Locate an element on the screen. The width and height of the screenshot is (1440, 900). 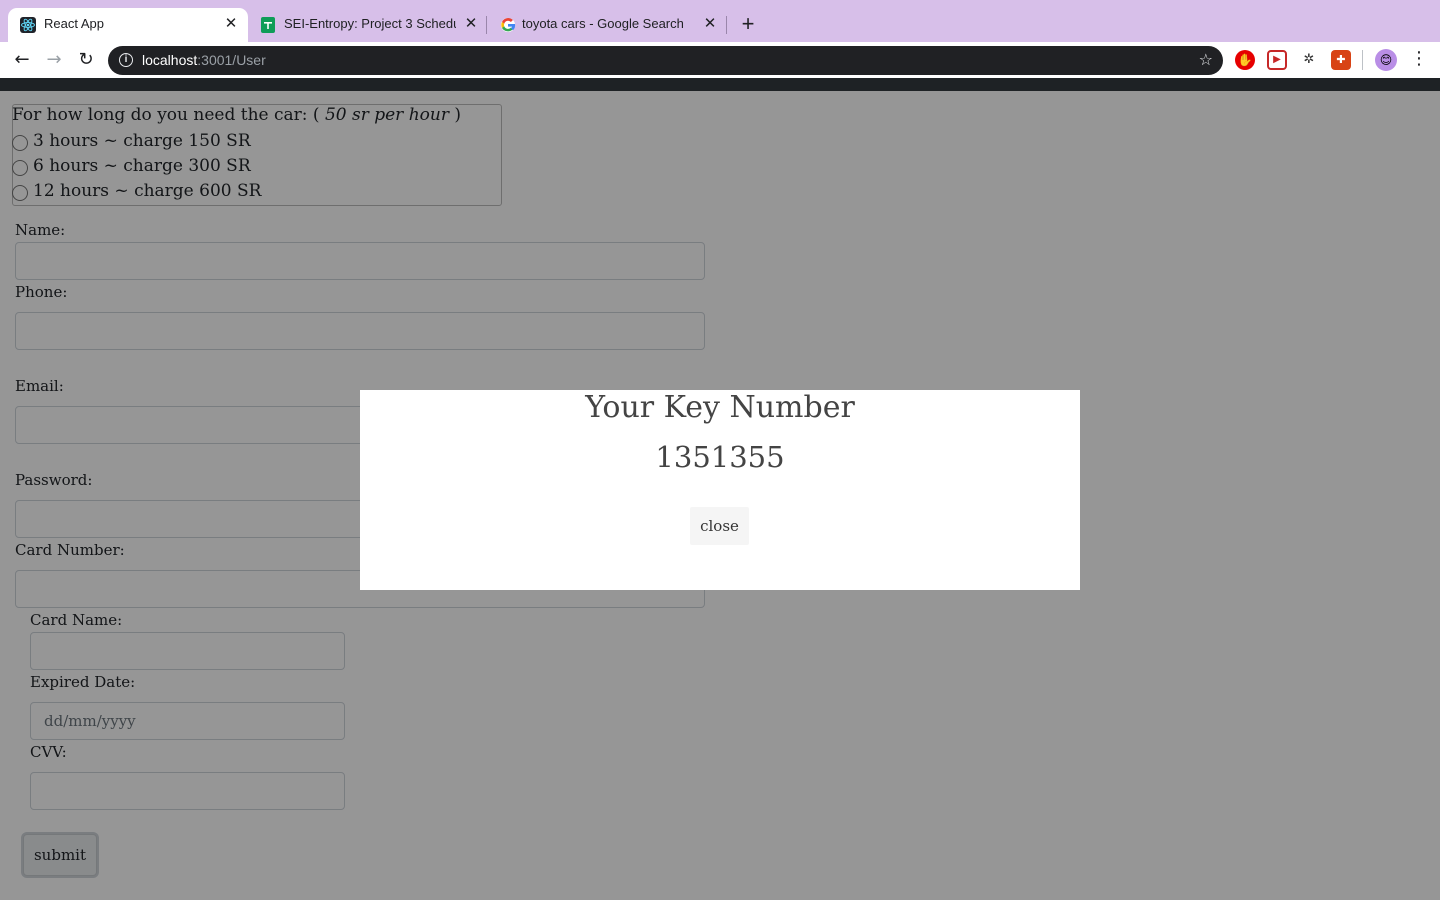
back-arrow-icon: ← is located at coordinates (22, 60).